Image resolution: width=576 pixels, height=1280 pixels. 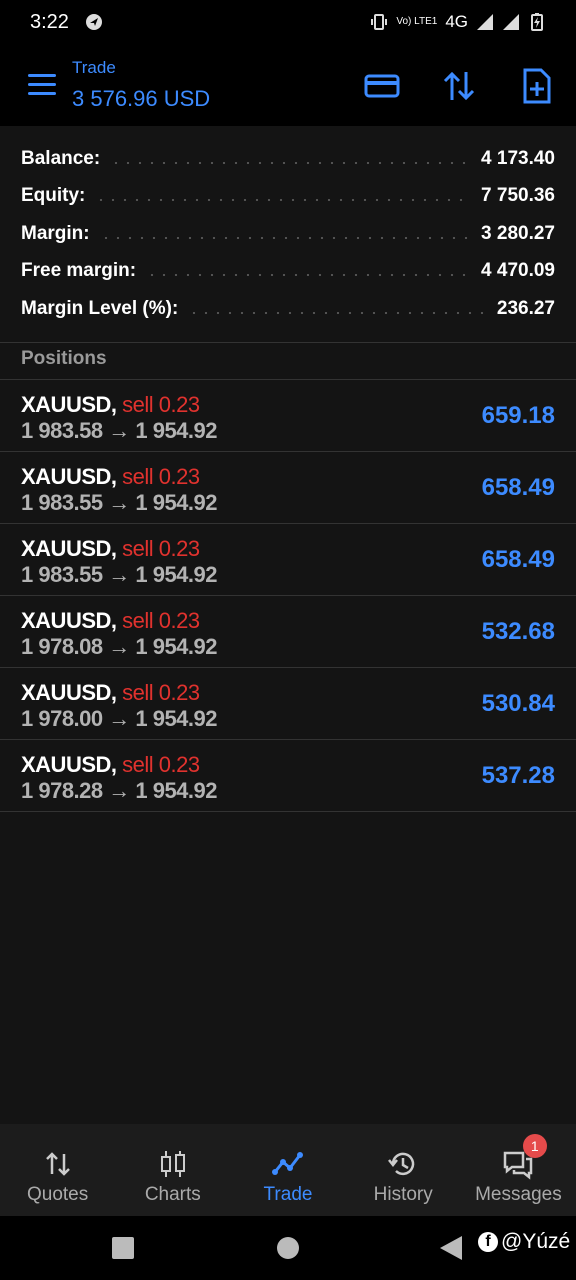 I want to click on navigation-app-icon, so click(x=93, y=22).